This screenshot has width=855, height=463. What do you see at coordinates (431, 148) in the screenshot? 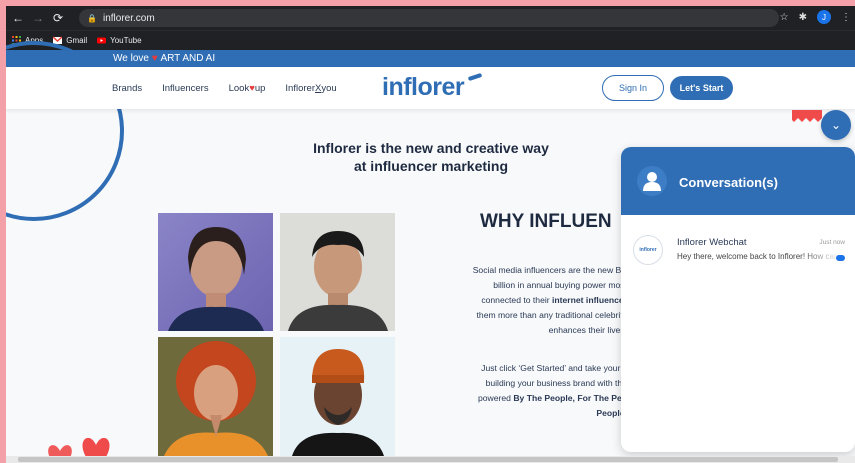
I see `tagline-line-1: Inflorer is the new and creative way` at bounding box center [431, 148].